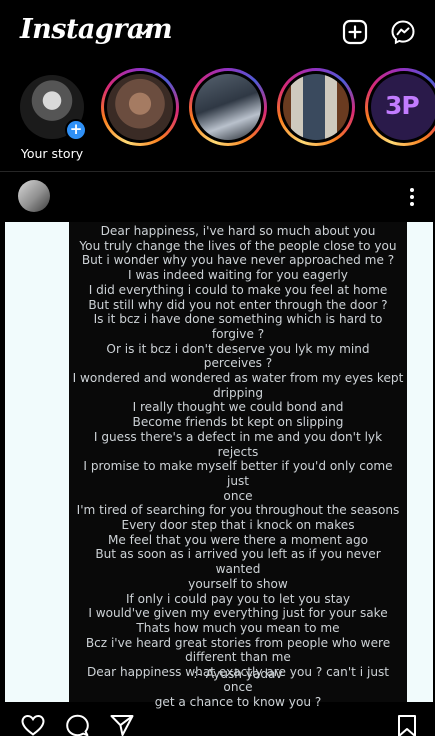 This screenshot has width=435, height=736. Describe the element at coordinates (238, 392) in the screenshot. I see `poem-line: dripping` at that location.